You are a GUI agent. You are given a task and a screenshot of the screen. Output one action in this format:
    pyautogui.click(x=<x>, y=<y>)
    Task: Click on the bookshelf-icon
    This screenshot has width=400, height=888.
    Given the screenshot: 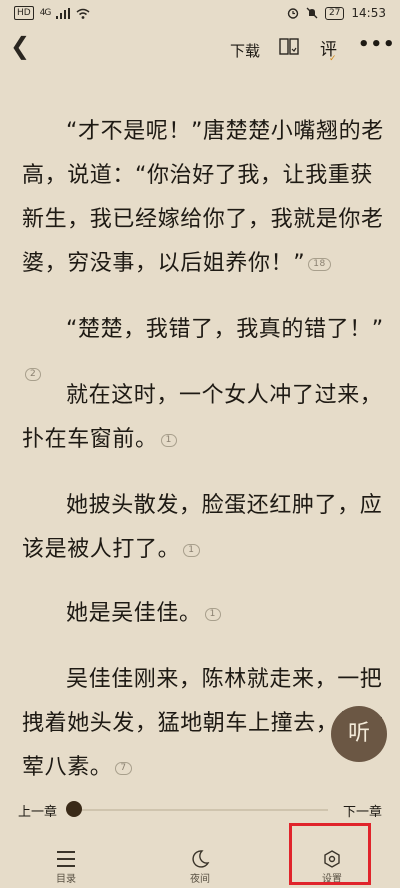 What is the action you would take?
    pyautogui.click(x=289, y=47)
    